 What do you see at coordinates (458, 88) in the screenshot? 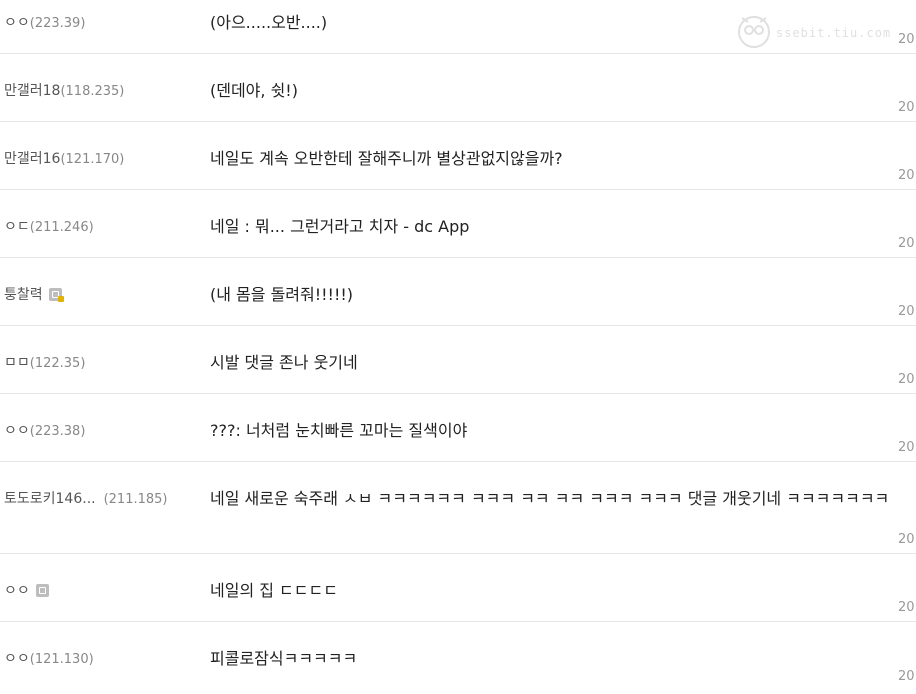
I see `comment-row: 만갤러18(118.235) (덴데야, 쉿!) 20` at bounding box center [458, 88].